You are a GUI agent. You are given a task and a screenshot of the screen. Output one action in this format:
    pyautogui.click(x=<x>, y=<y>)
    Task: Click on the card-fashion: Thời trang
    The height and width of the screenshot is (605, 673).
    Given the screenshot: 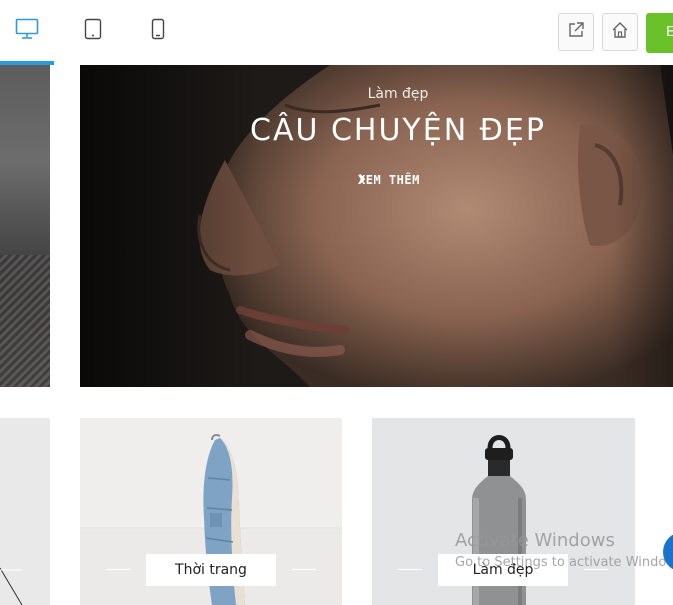 What is the action you would take?
    pyautogui.click(x=211, y=511)
    